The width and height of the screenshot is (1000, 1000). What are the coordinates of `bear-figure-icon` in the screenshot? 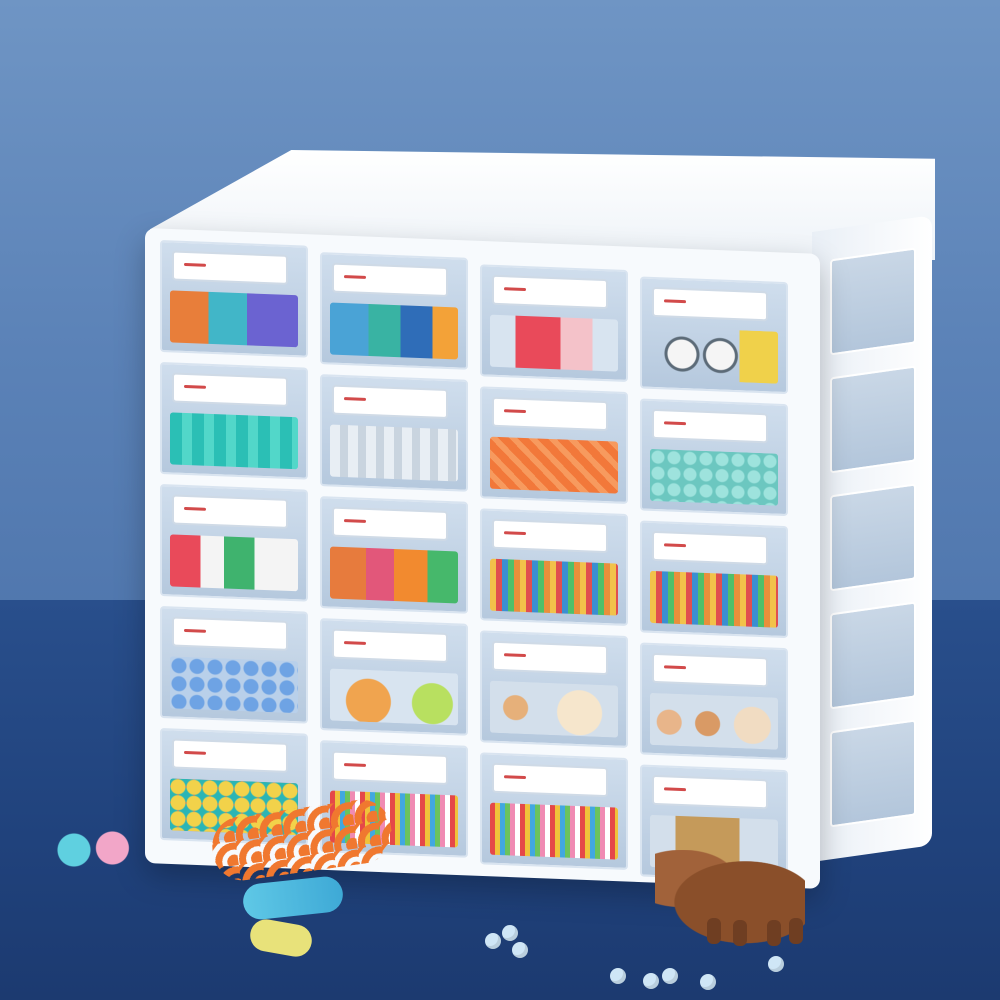 It's located at (730, 898).